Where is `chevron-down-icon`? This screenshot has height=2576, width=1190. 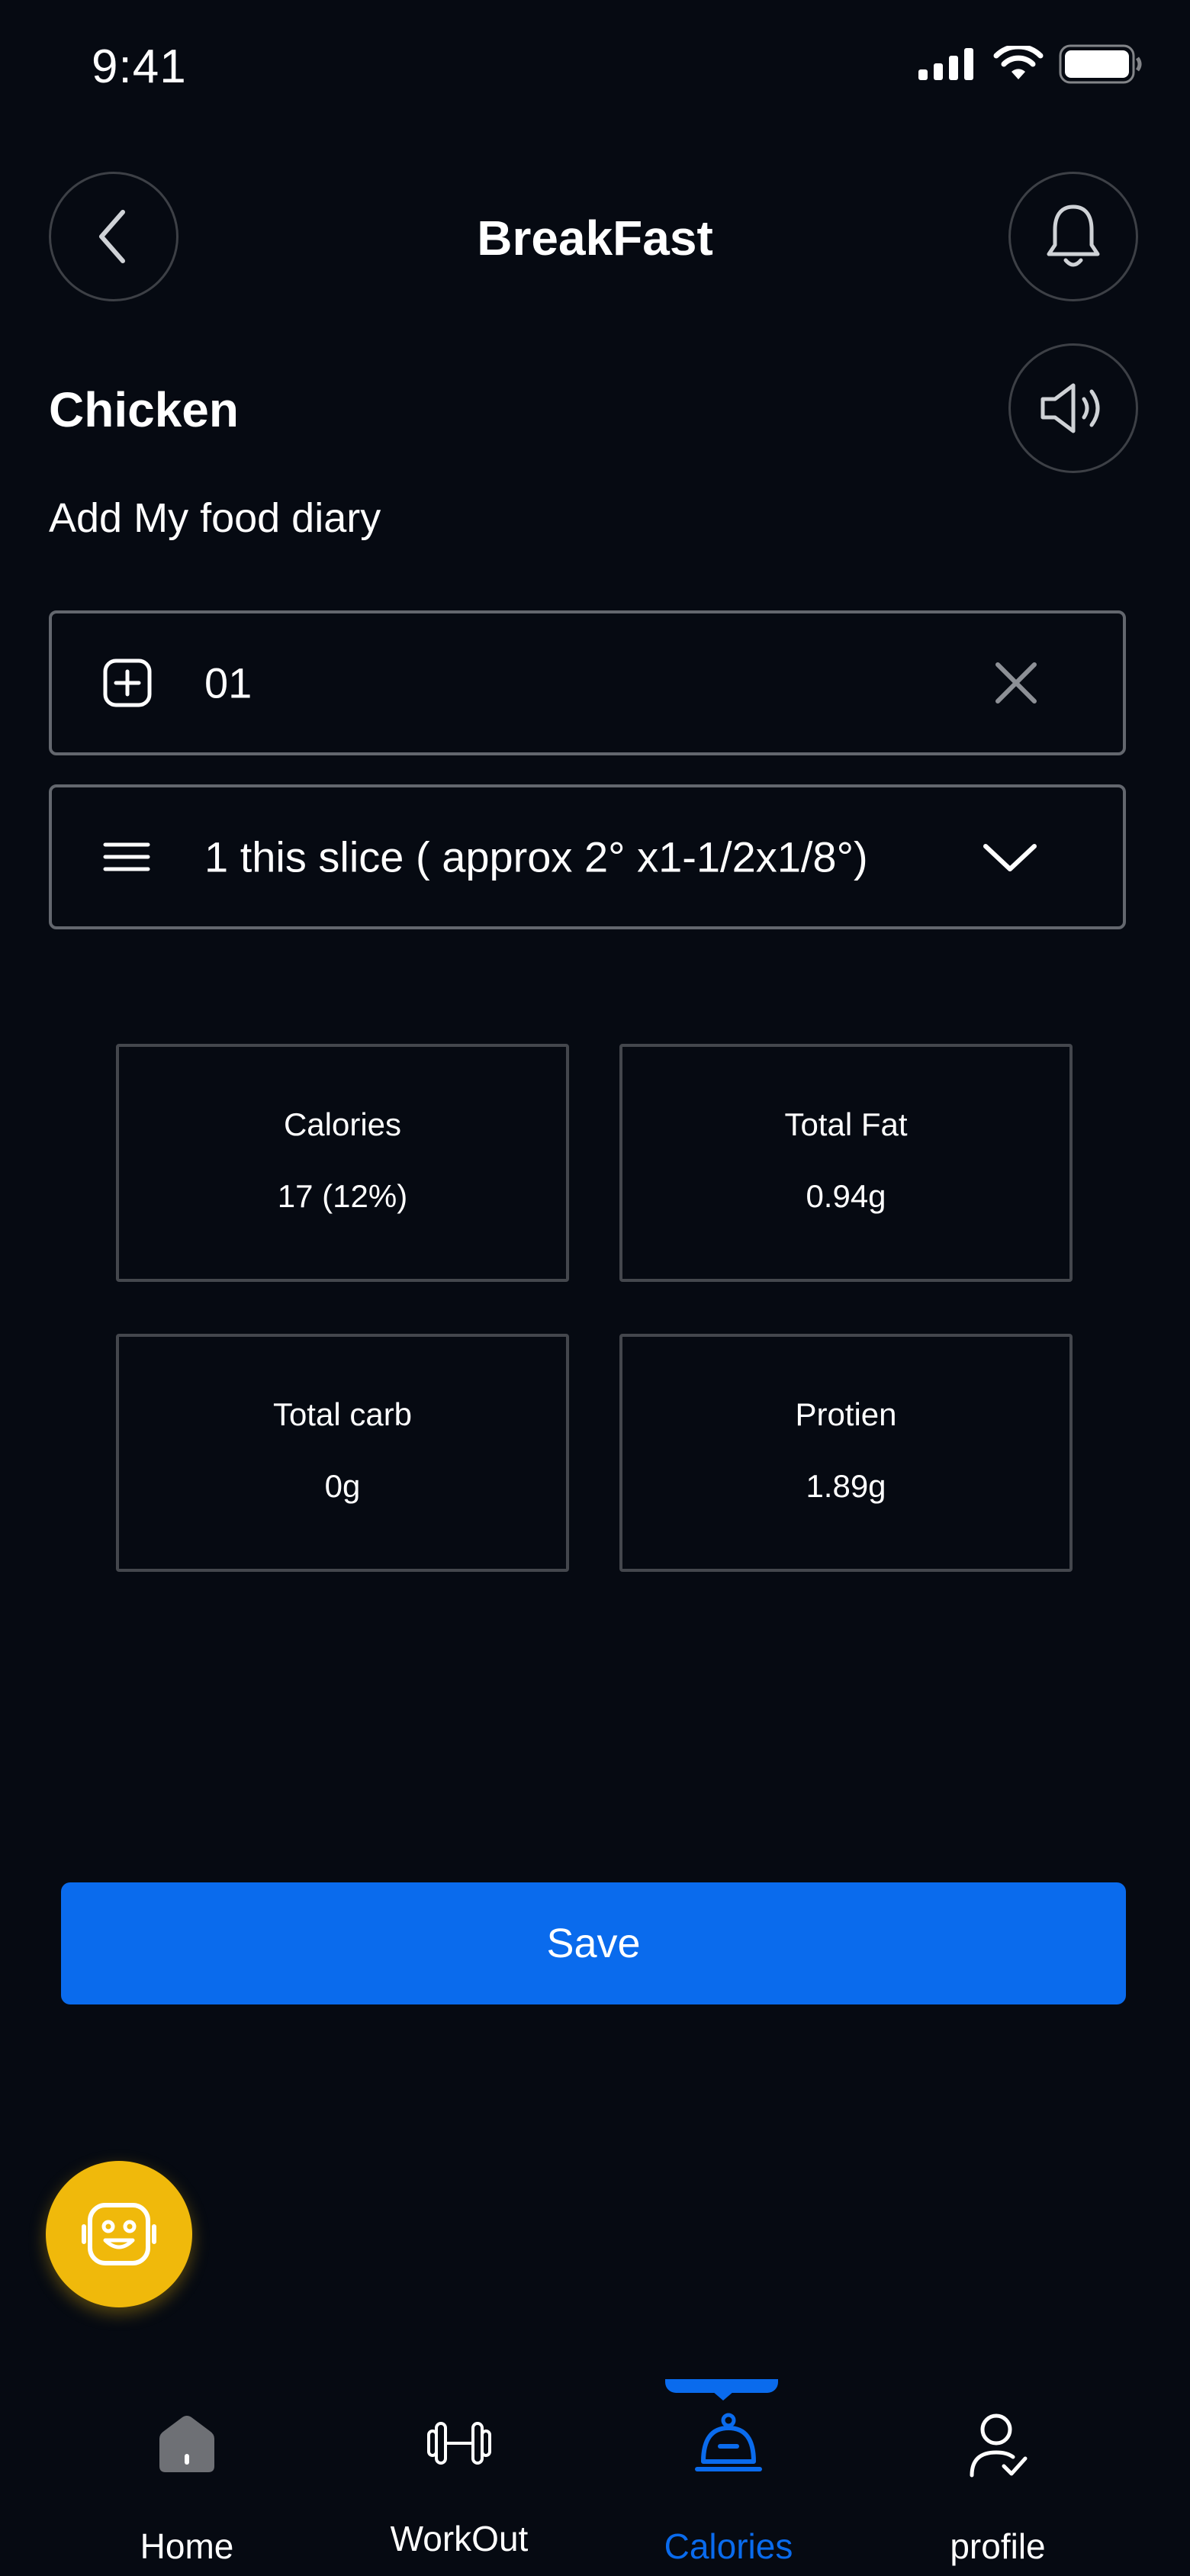
chevron-down-icon is located at coordinates (1010, 857).